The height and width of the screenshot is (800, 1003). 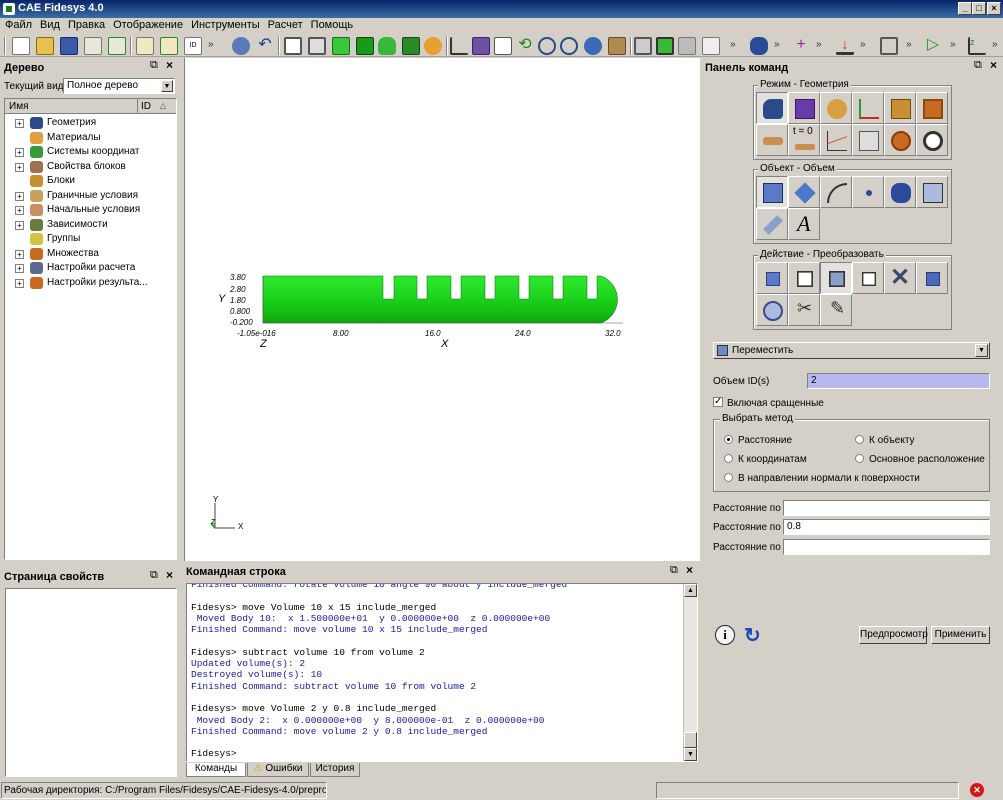 I want to click on scroll-down-icon: ▼, so click(x=690, y=754).